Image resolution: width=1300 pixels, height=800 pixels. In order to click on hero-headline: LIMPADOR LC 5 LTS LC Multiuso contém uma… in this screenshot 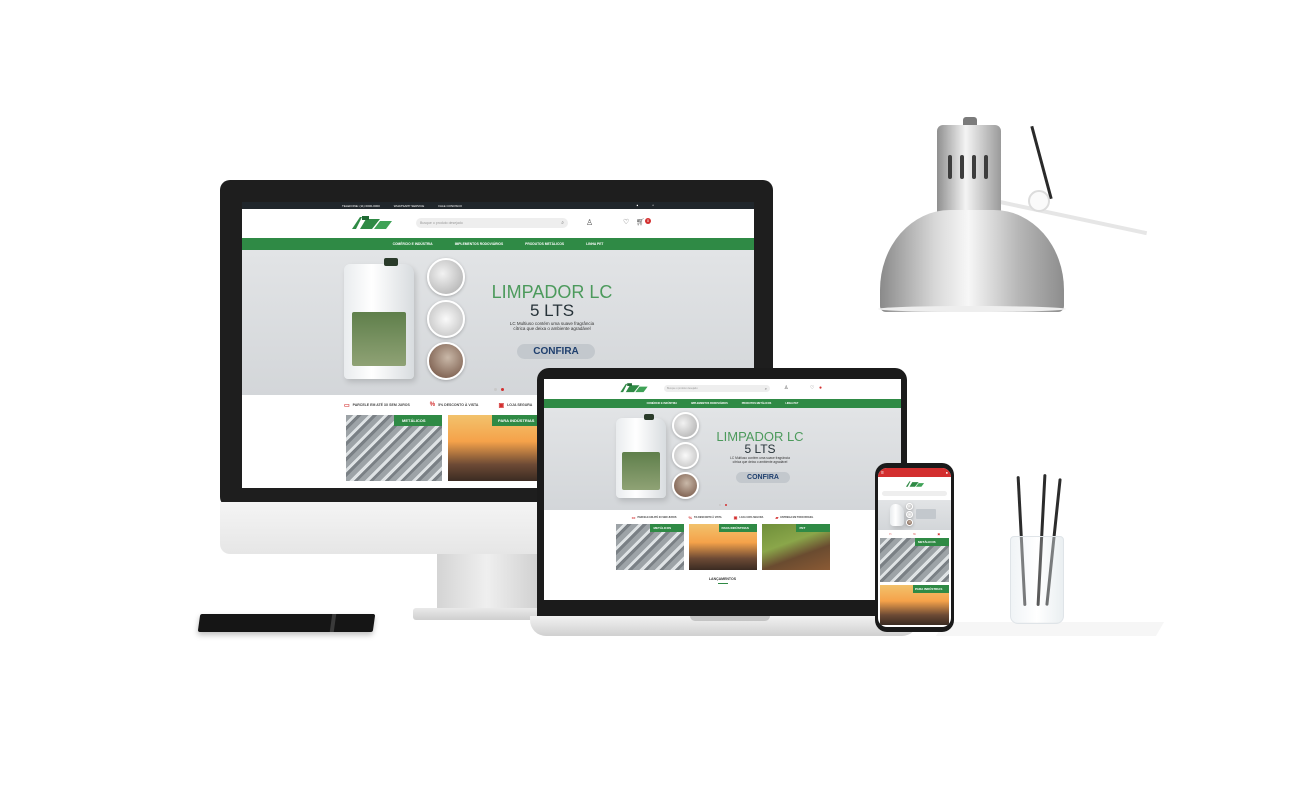, I will do `click(760, 447)`.